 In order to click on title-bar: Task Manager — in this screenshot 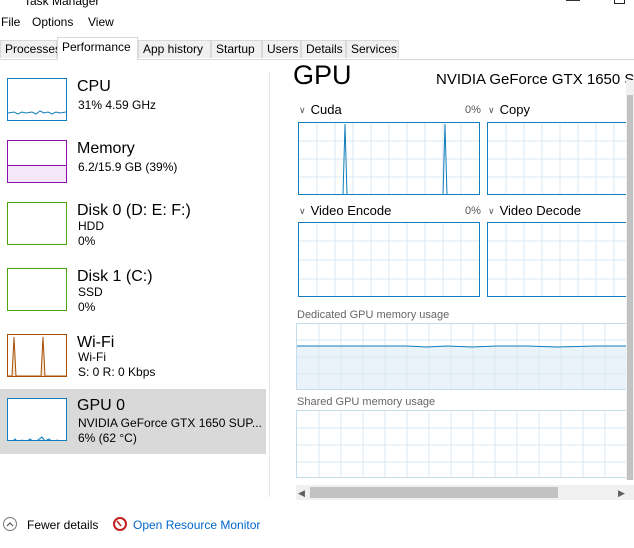, I will do `click(317, 6)`.